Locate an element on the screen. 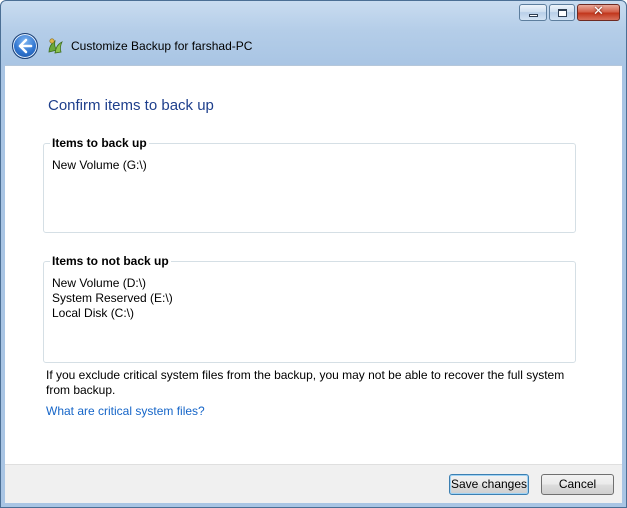  back-arrow-icon is located at coordinates (25, 46).